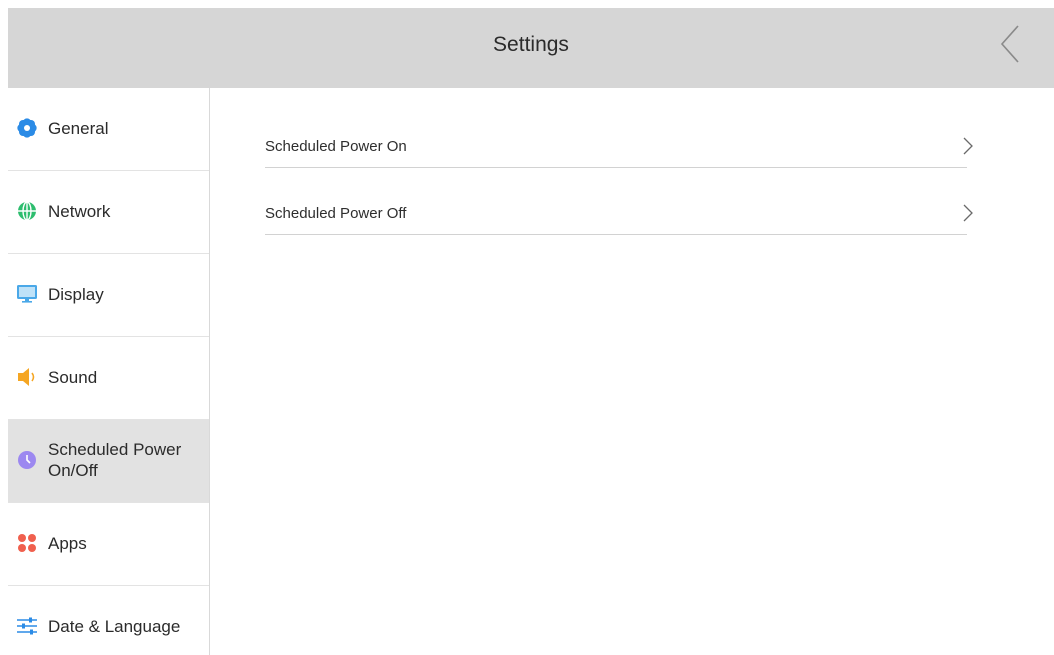  I want to click on gear-icon, so click(27, 128).